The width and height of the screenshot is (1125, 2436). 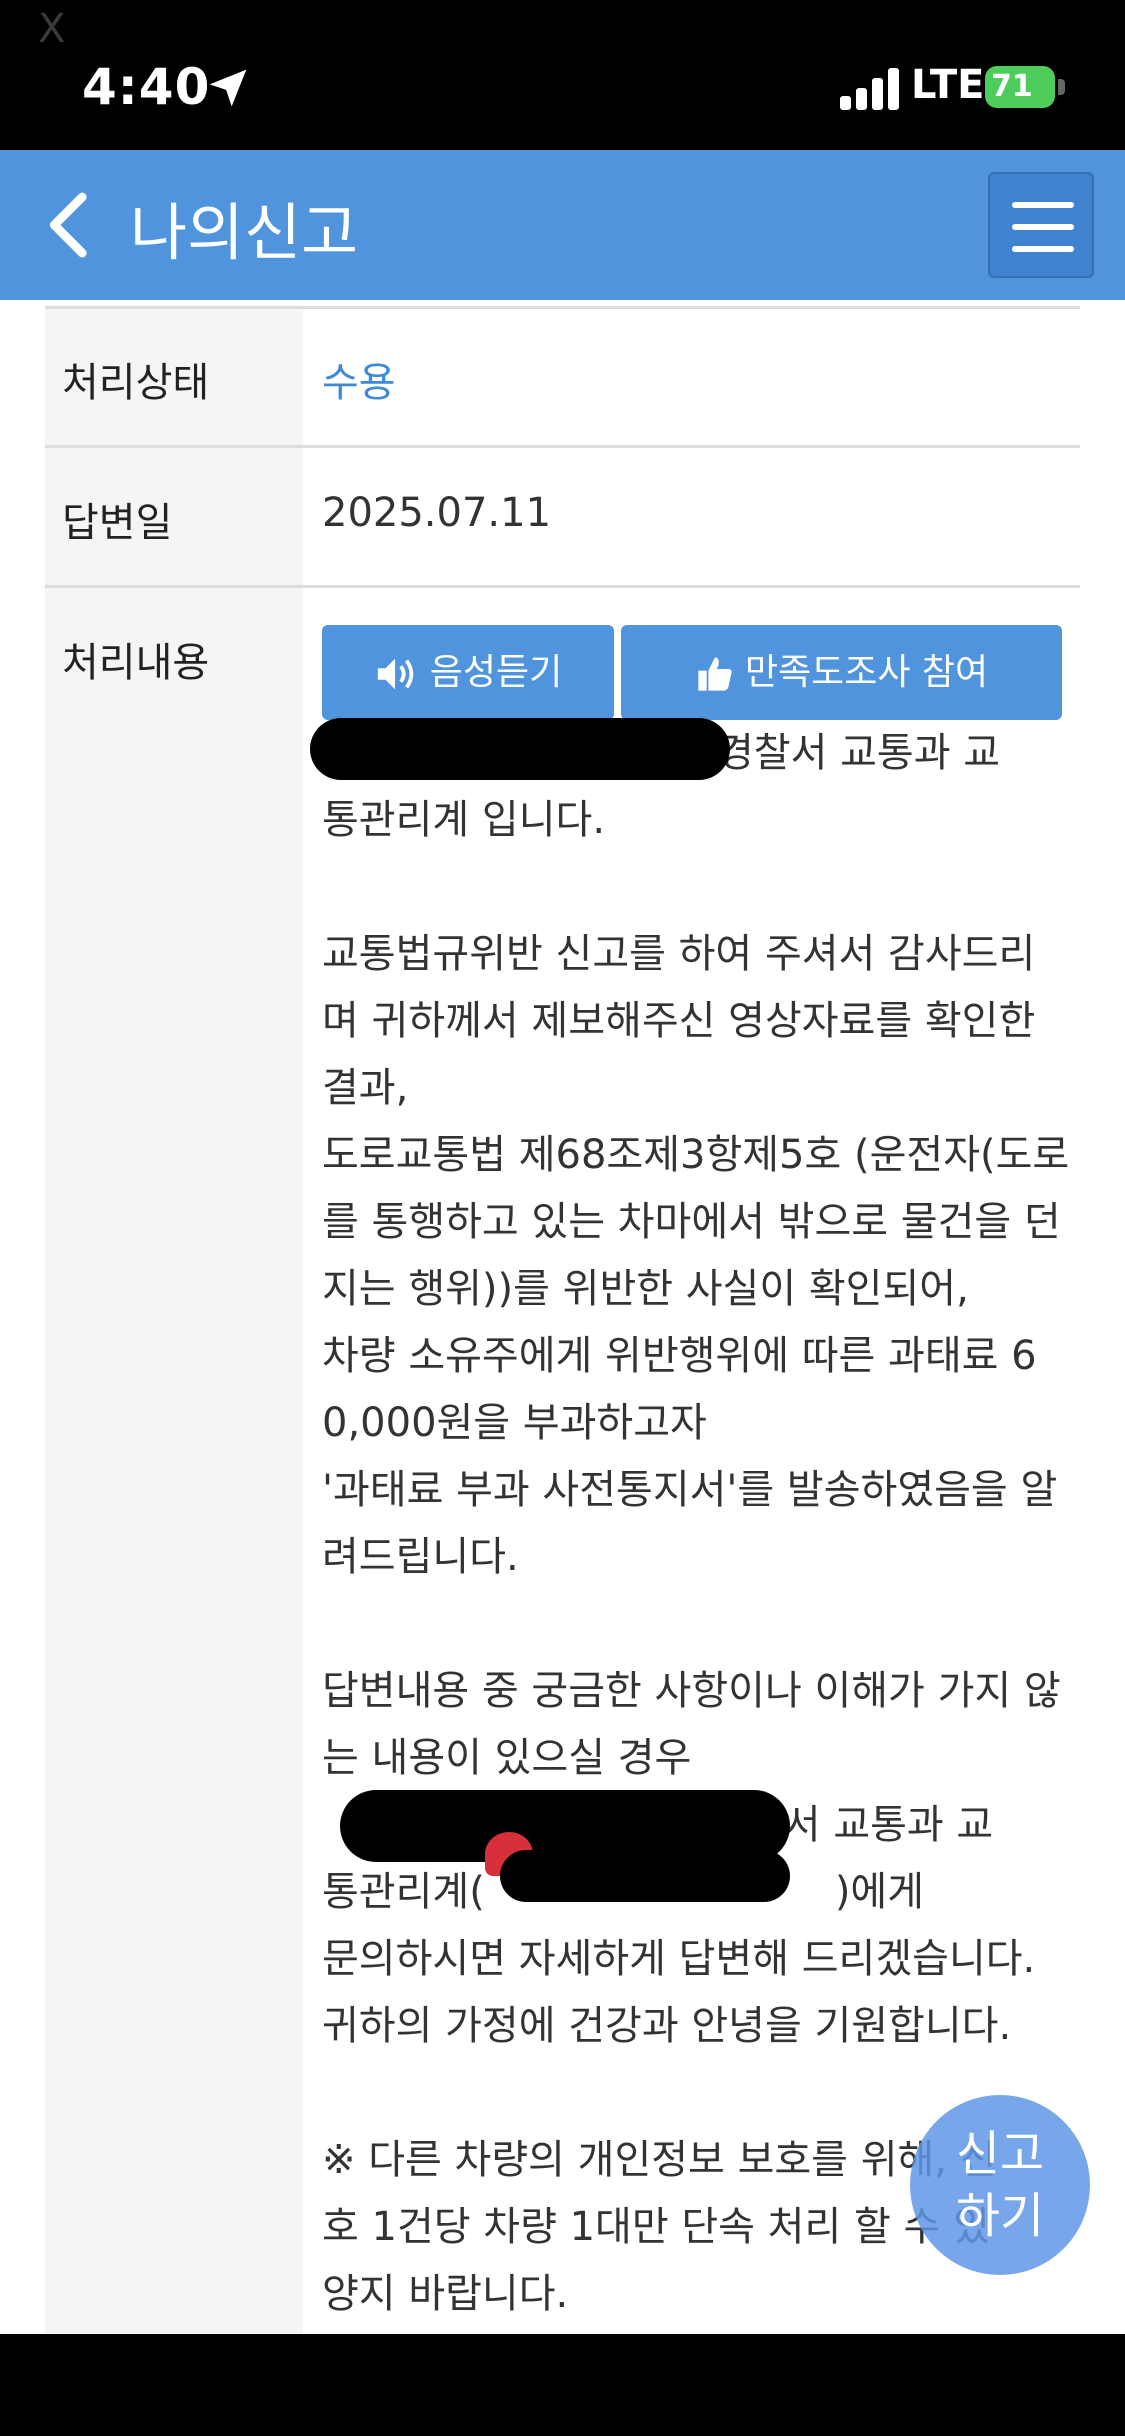 I want to click on content-line: 도로교통법 제68조제3항제5호 (운전자(도로, so click(x=696, y=1155).